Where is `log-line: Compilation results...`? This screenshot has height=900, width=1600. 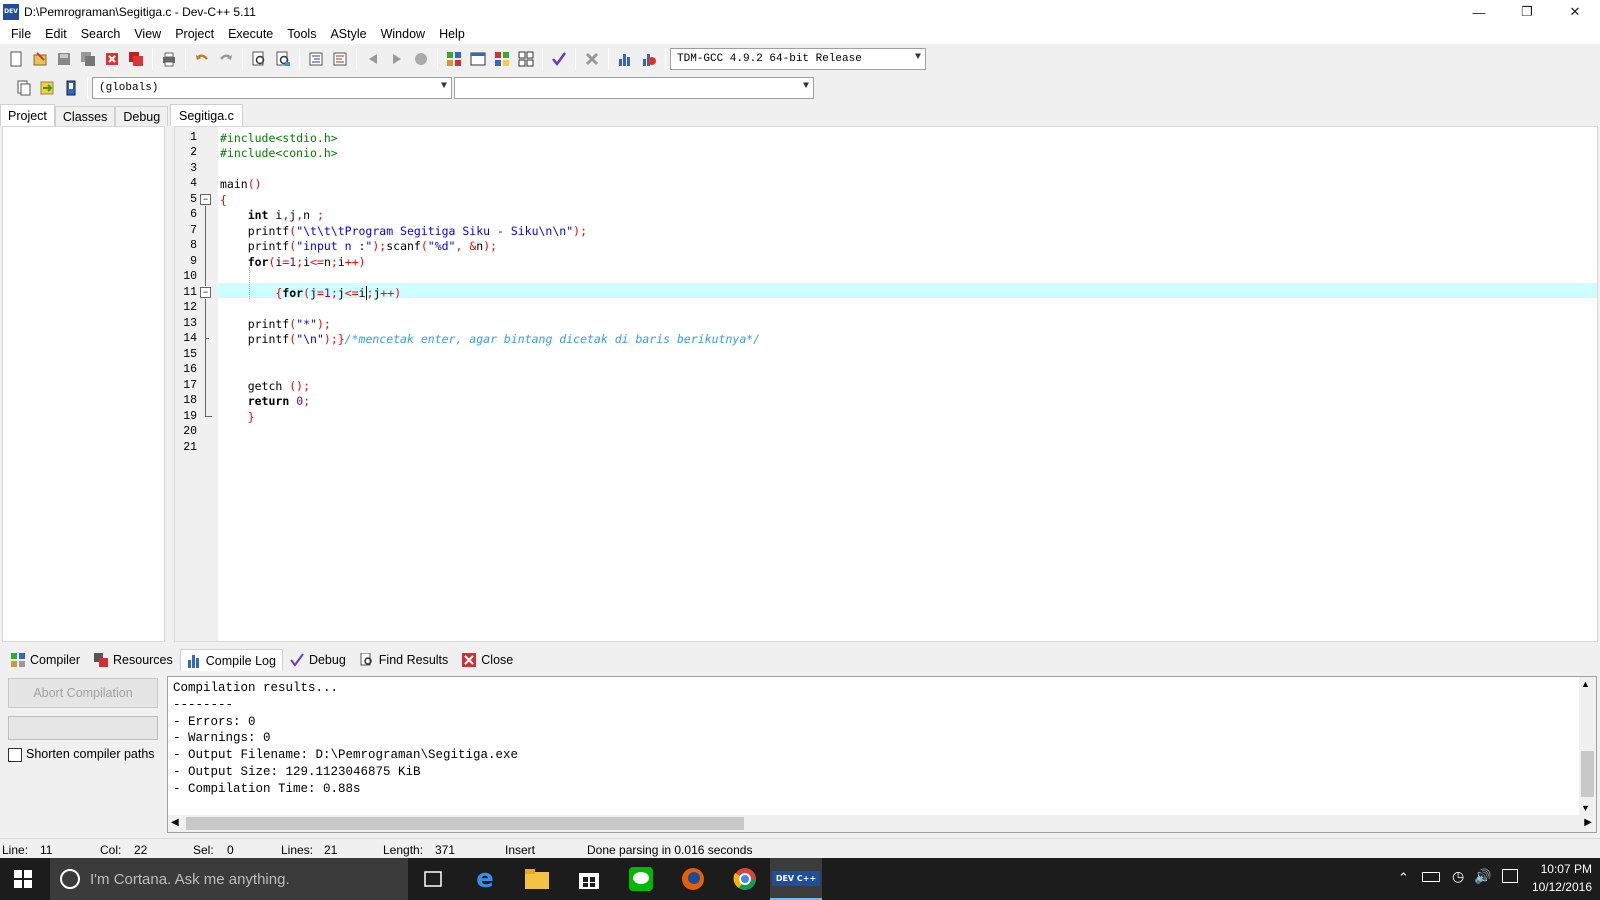 log-line: Compilation results... is located at coordinates (256, 688).